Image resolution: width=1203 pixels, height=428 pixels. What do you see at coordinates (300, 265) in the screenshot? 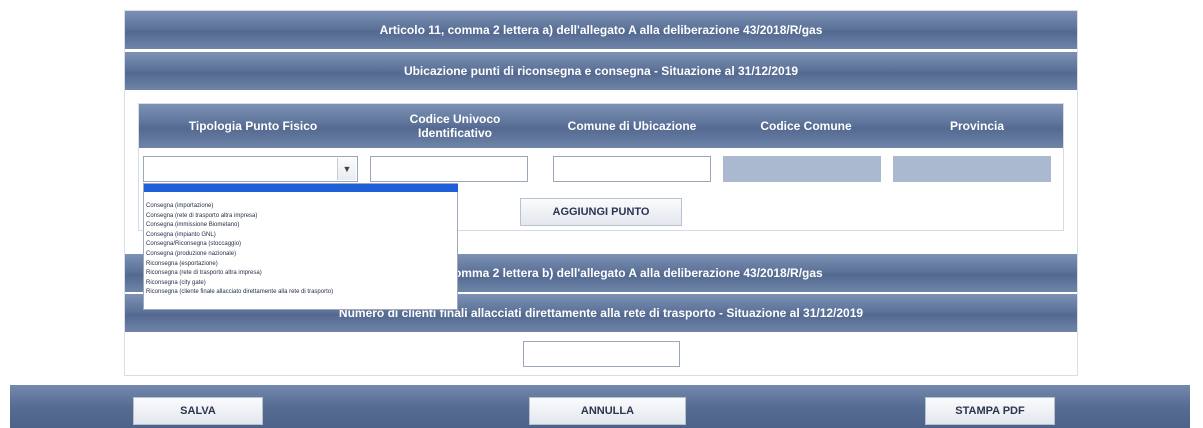
I see `dropdown-option: Riconsegna (esportazione)` at bounding box center [300, 265].